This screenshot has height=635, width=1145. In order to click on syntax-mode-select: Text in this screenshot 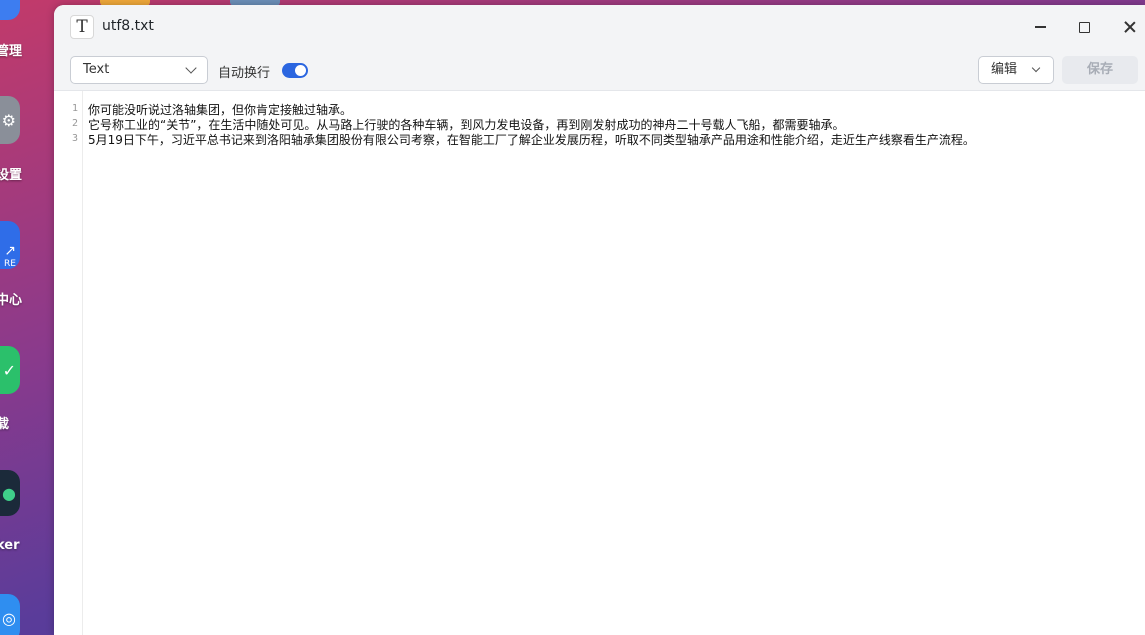, I will do `click(139, 70)`.